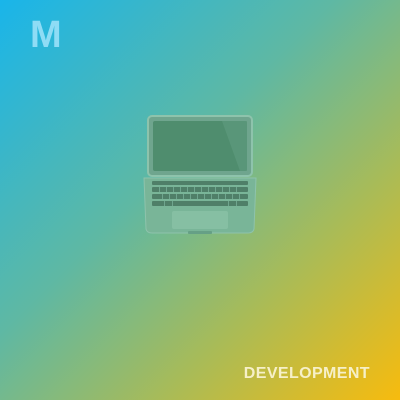 Image resolution: width=400 pixels, height=400 pixels. What do you see at coordinates (200, 176) in the screenshot?
I see `laptop-icon` at bounding box center [200, 176].